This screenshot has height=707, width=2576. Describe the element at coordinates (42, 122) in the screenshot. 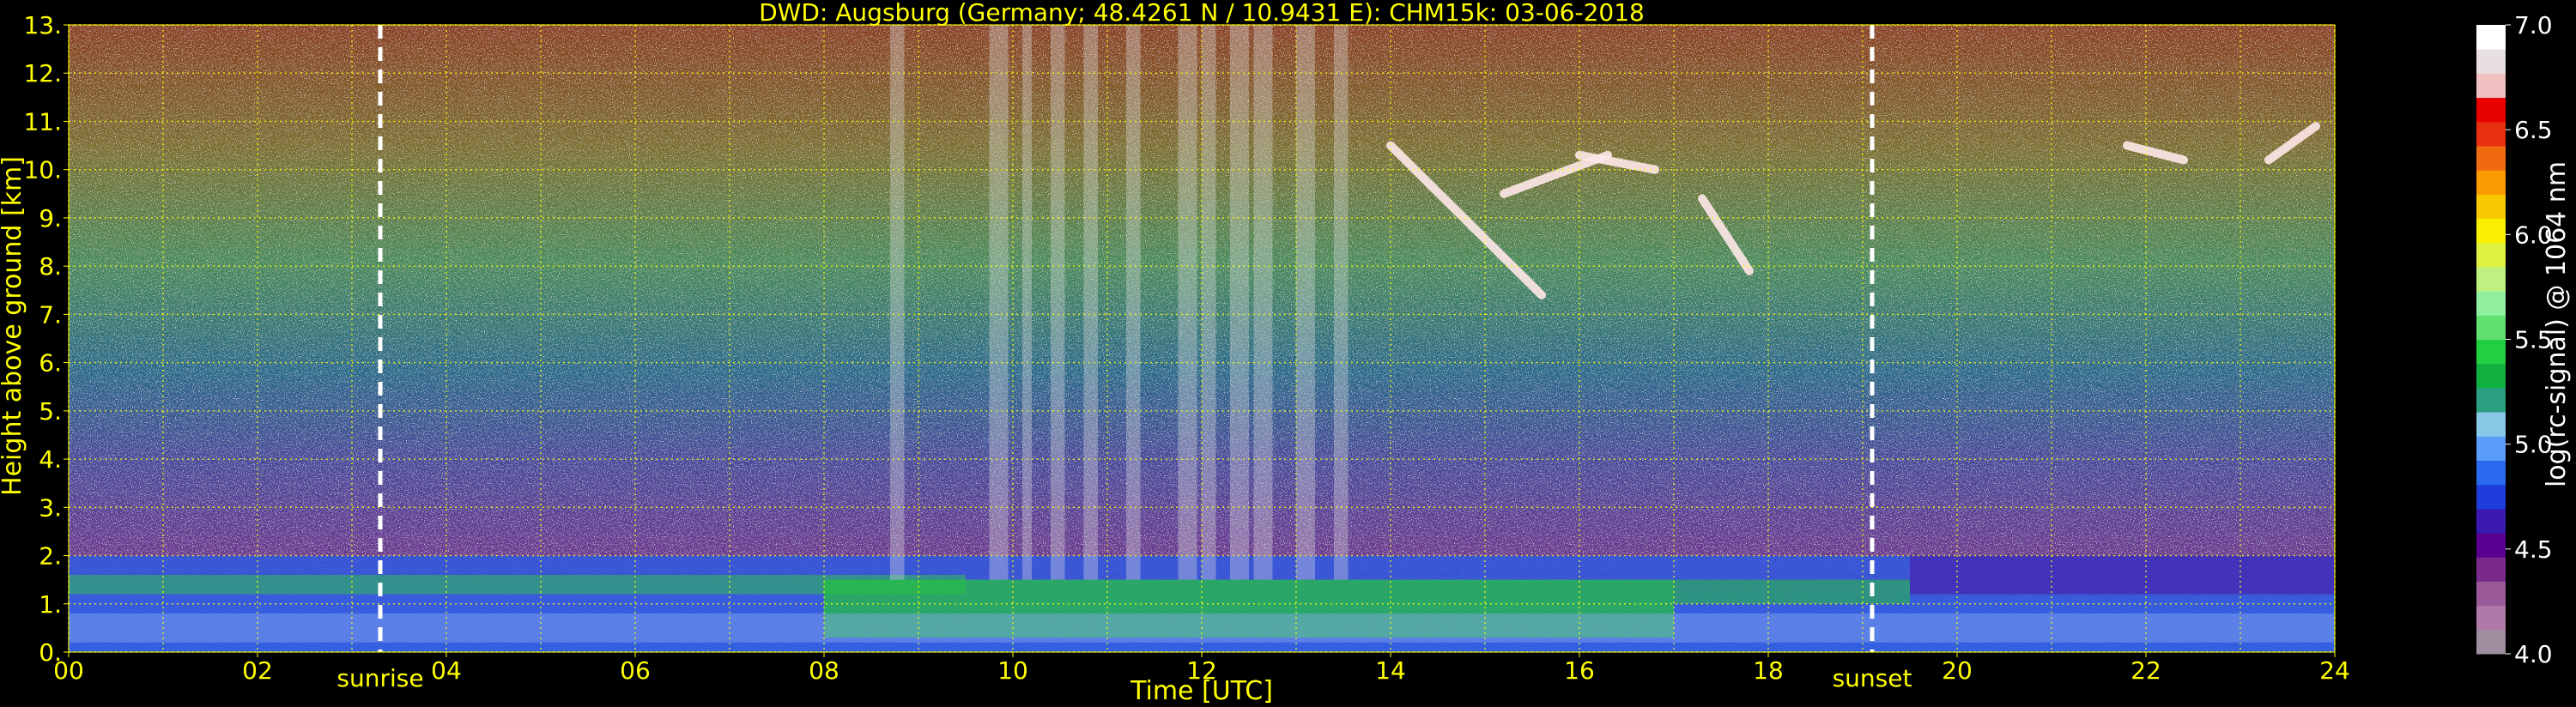

I see `y-tick-label: 11.` at that location.